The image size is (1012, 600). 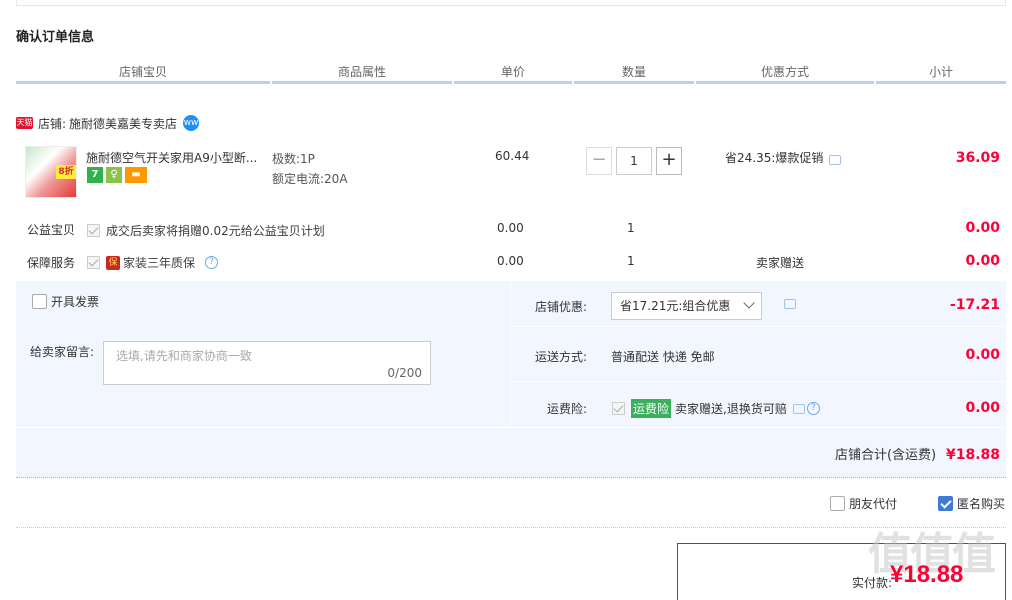 What do you see at coordinates (731, 409) in the screenshot?
I see `shipping-insurance-text: 卖家赠送,退换货可赔` at bounding box center [731, 409].